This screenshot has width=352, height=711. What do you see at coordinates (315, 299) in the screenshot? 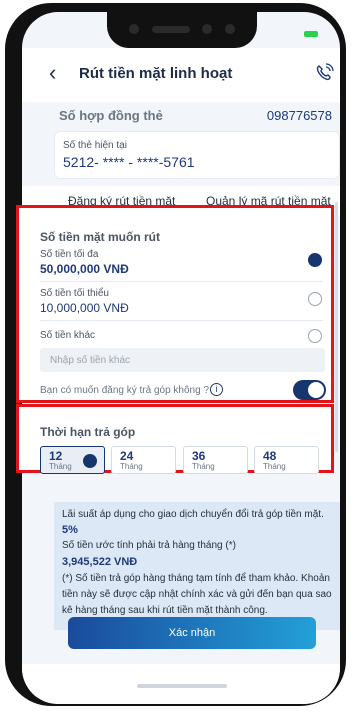
I see `min-amount-radio` at bounding box center [315, 299].